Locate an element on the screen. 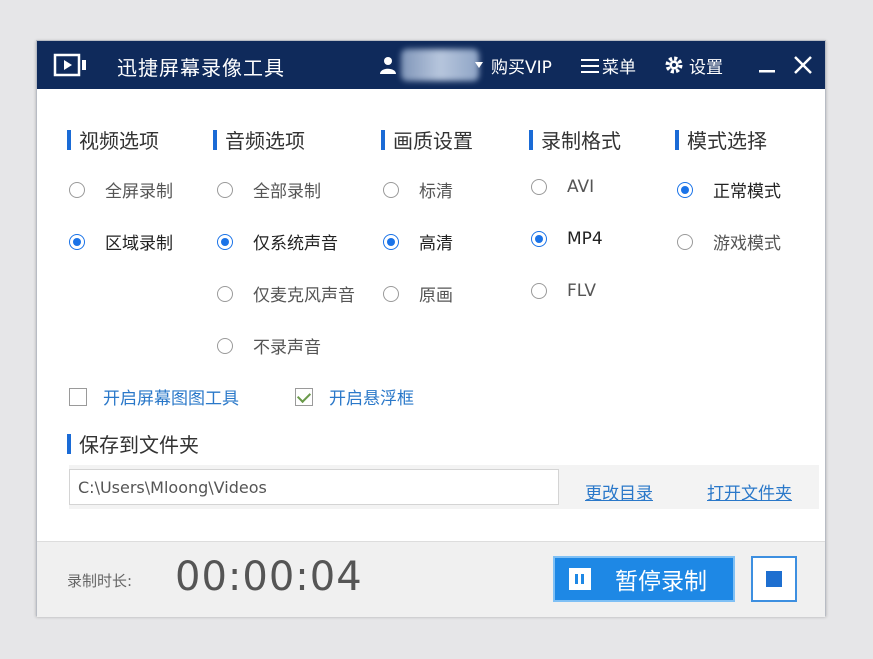 The image size is (873, 659). mode-select-heading: 模式选择 is located at coordinates (721, 139).